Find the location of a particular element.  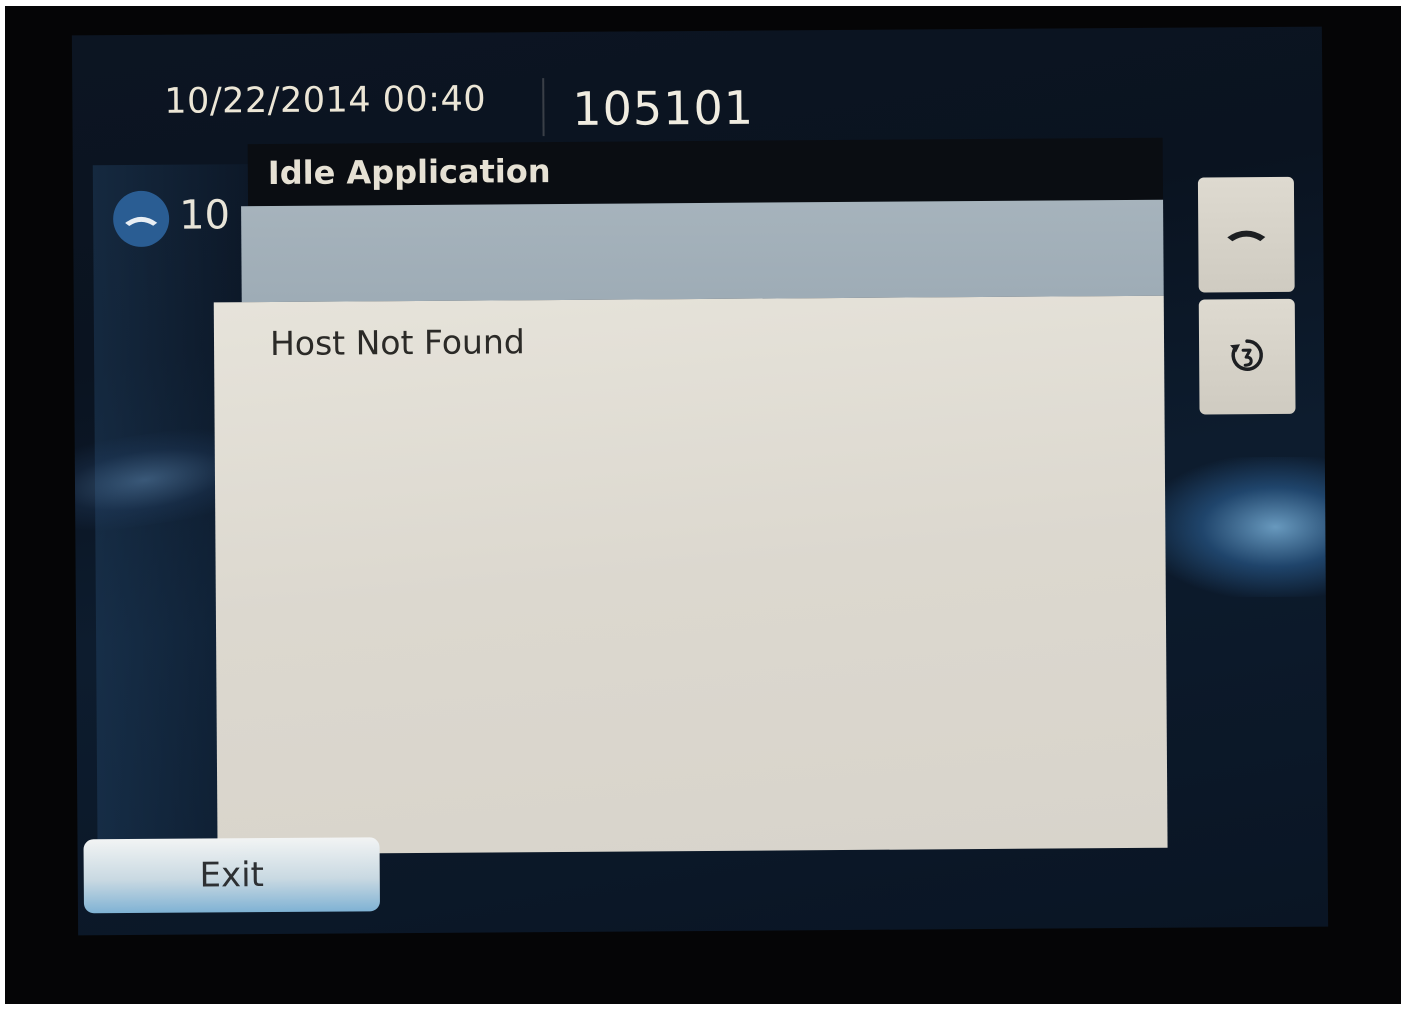

redial-icon is located at coordinates (1247, 357).